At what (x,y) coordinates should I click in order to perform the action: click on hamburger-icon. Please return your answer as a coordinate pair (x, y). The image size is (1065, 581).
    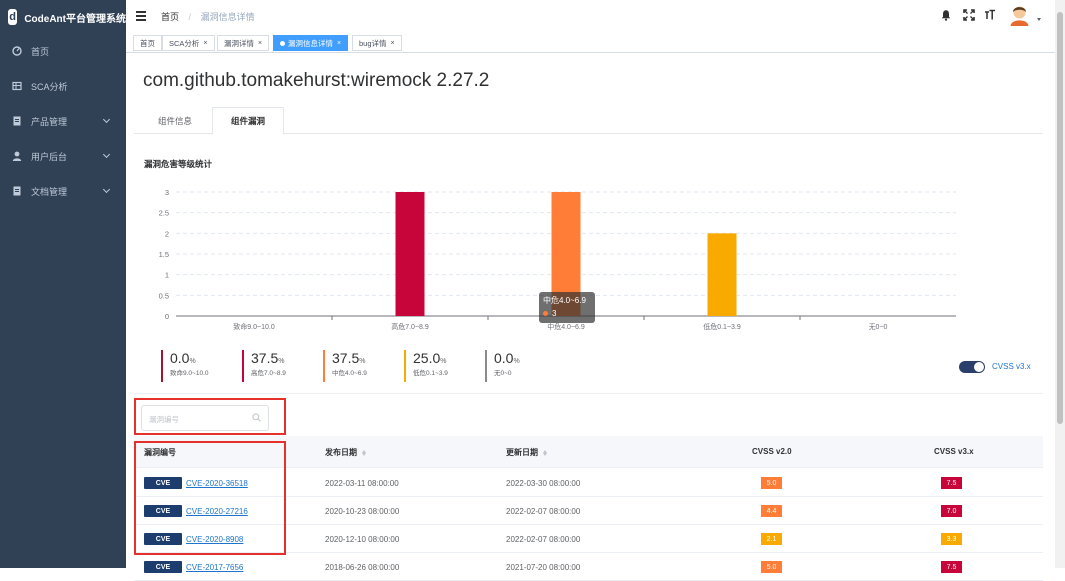
    Looking at the image, I should click on (141, 16).